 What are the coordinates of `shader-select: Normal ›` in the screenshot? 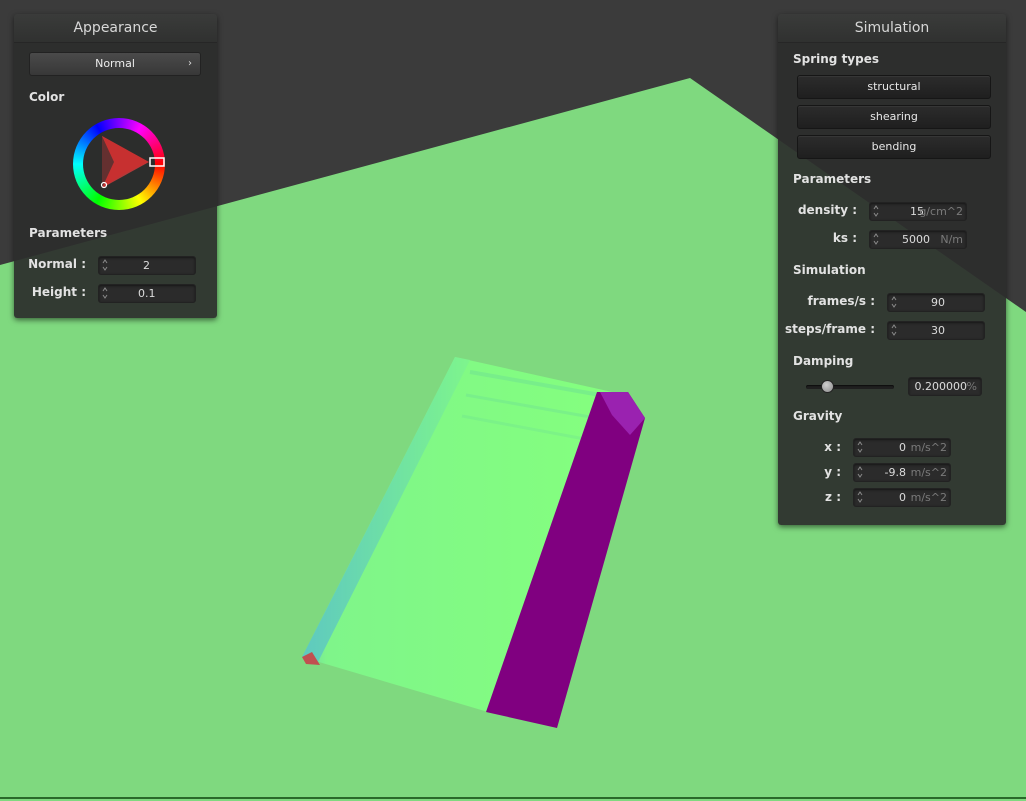 It's located at (115, 64).